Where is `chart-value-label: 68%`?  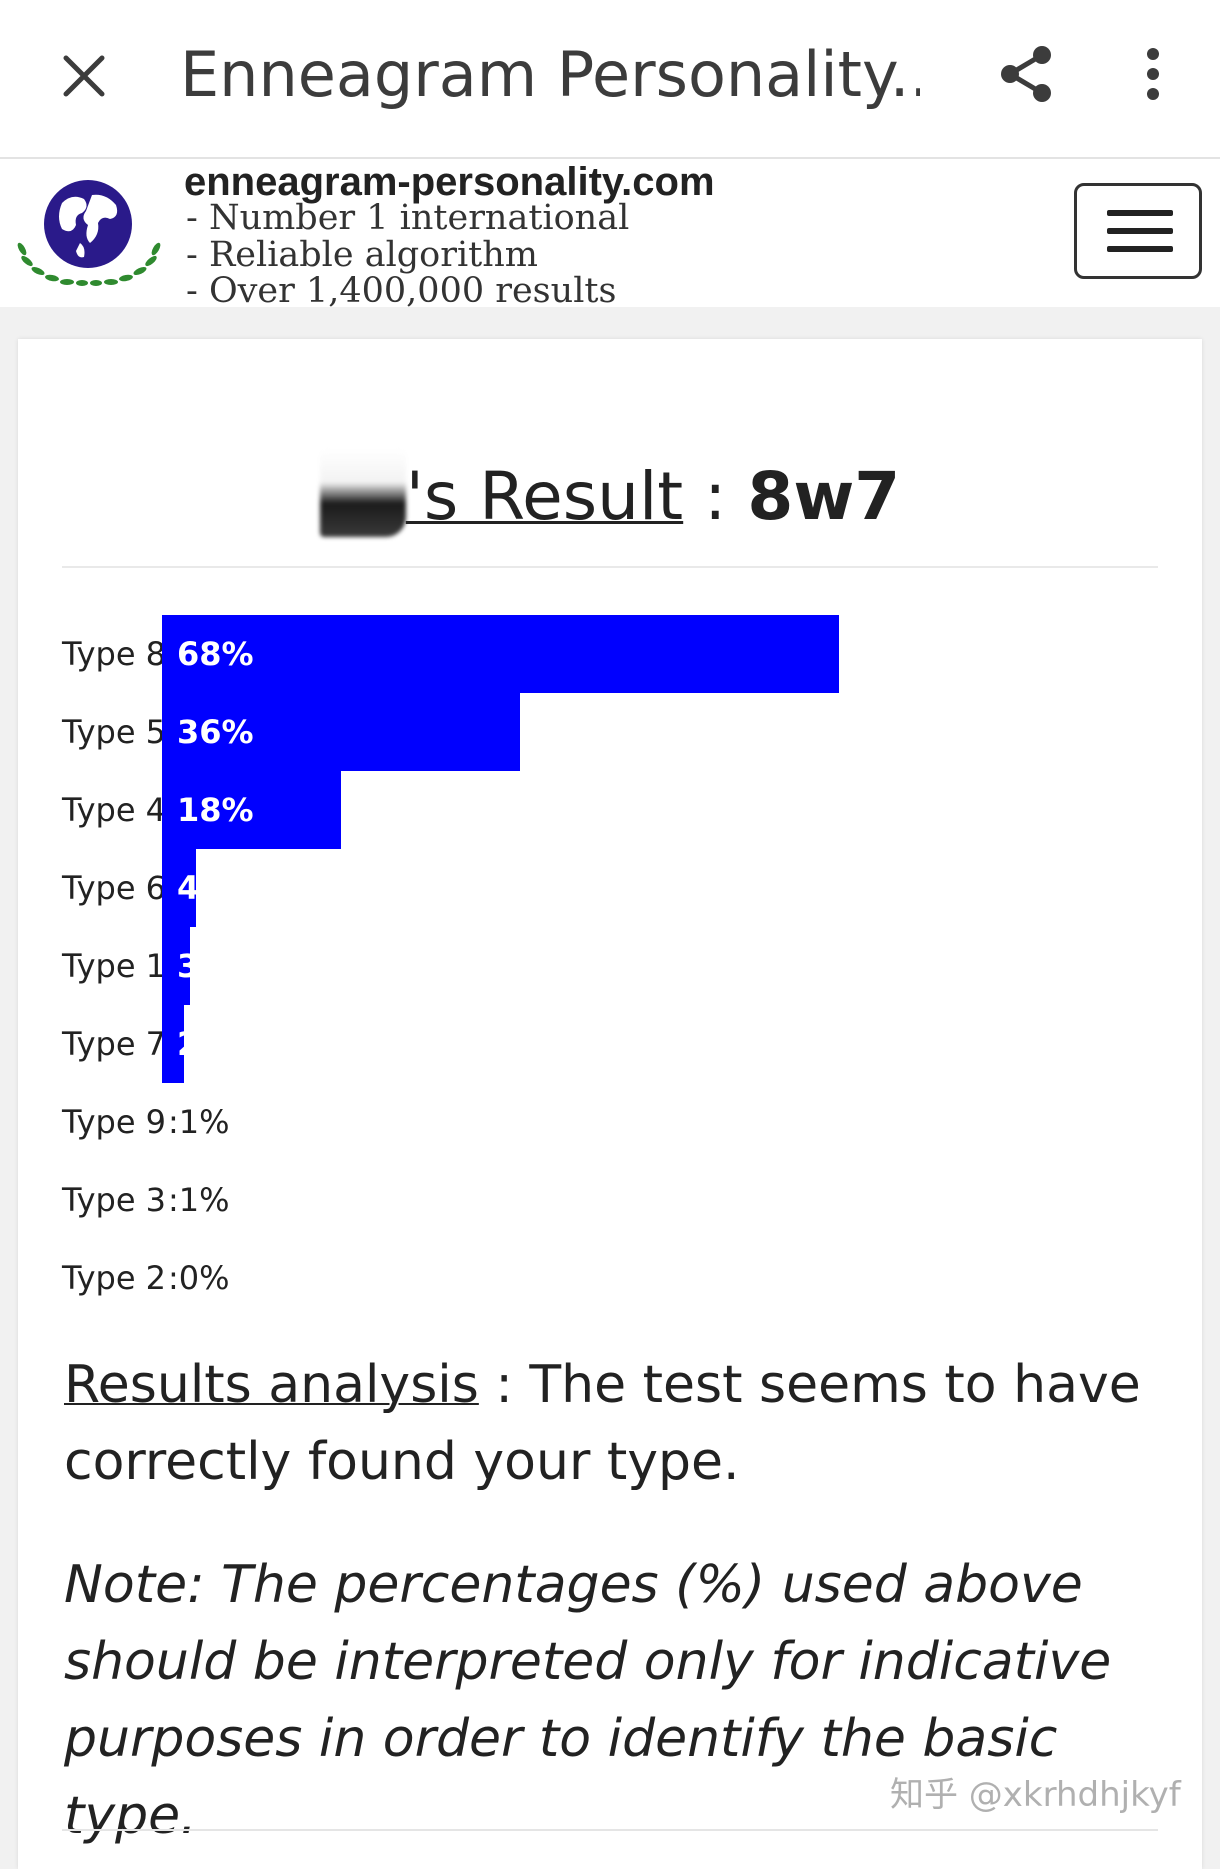
chart-value-label: 68% is located at coordinates (215, 654).